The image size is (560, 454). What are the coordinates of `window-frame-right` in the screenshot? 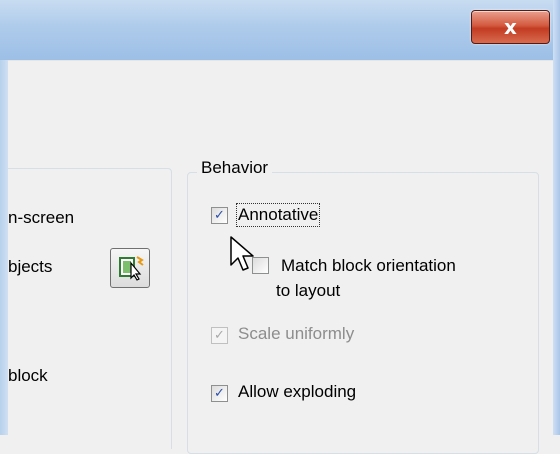 It's located at (556, 217).